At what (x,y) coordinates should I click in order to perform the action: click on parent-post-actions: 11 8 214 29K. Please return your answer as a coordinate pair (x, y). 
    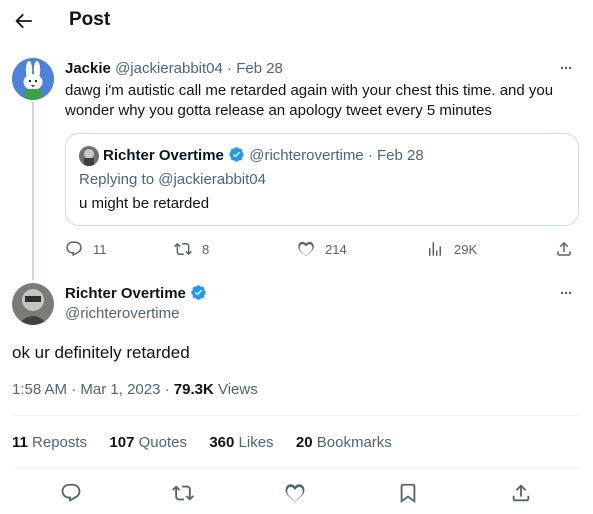
    Looking at the image, I should click on (322, 250).